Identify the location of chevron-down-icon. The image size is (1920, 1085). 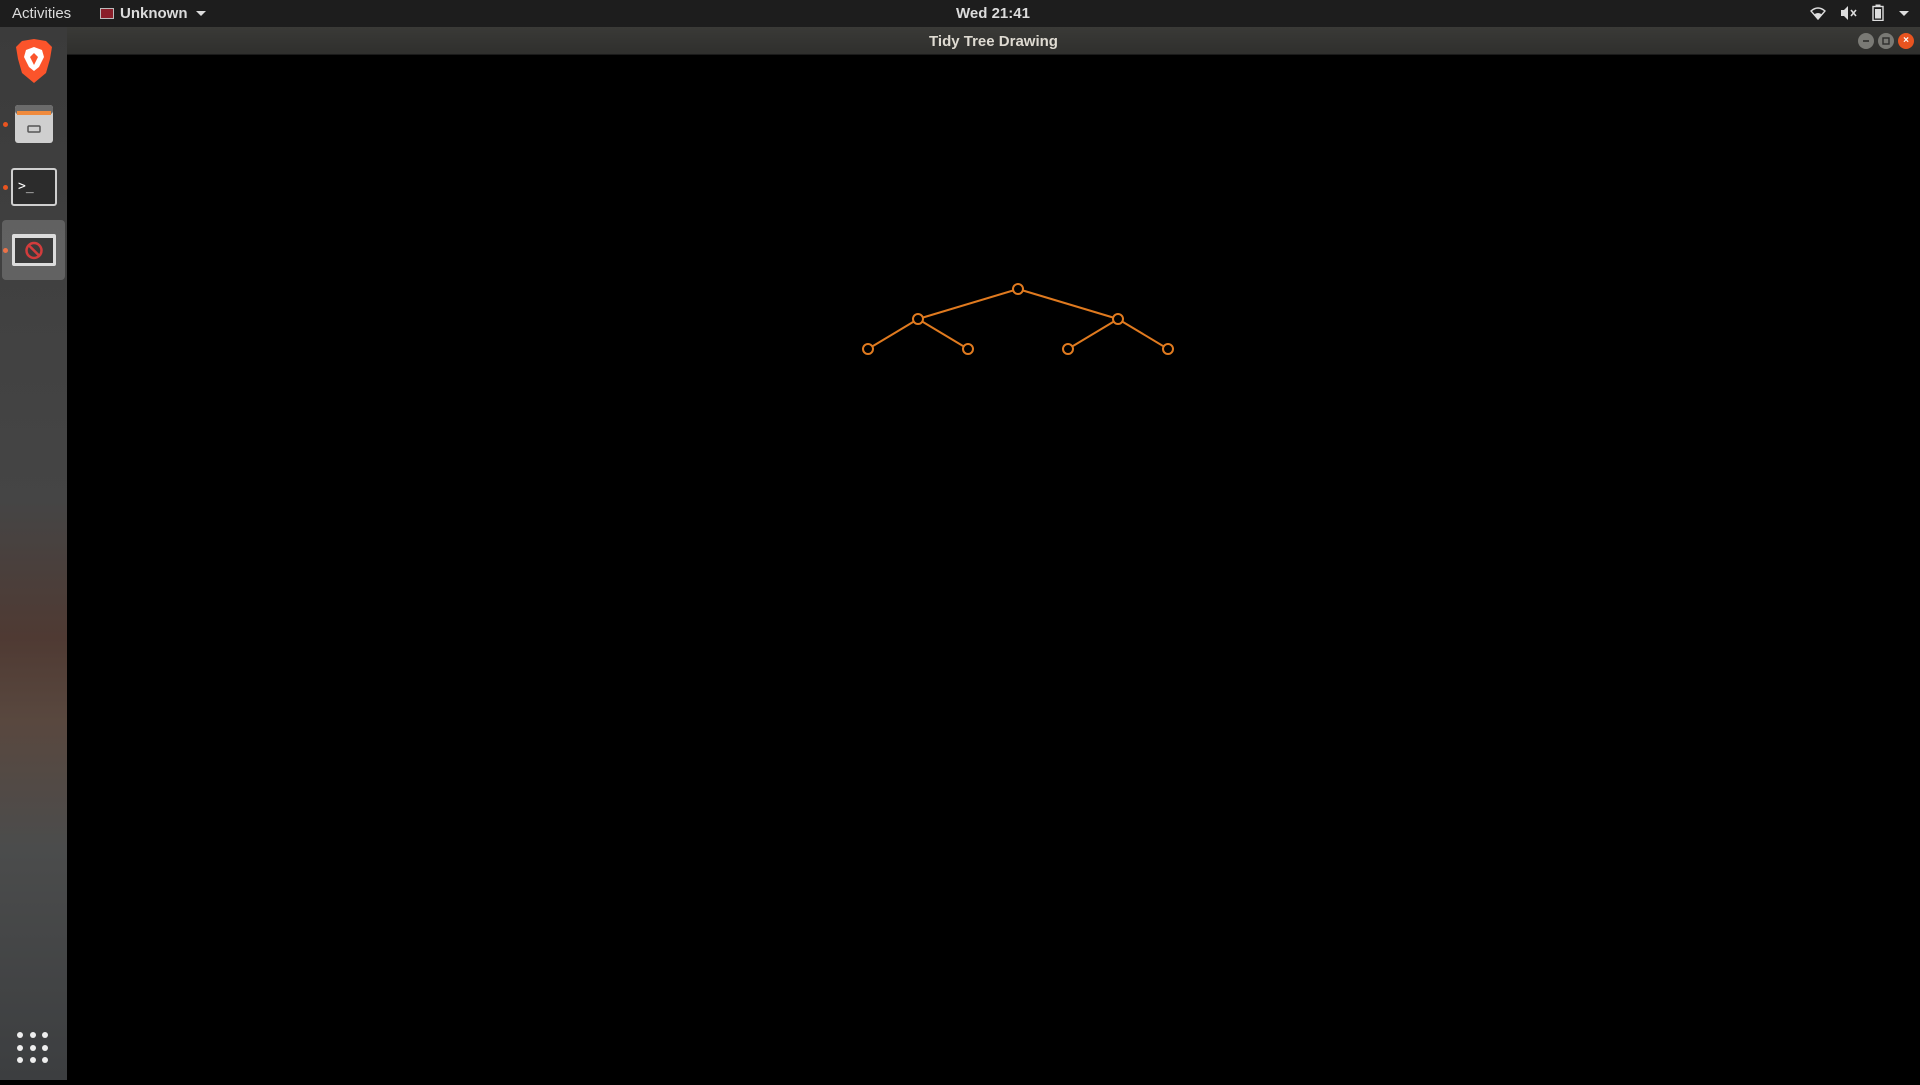
(1904, 13).